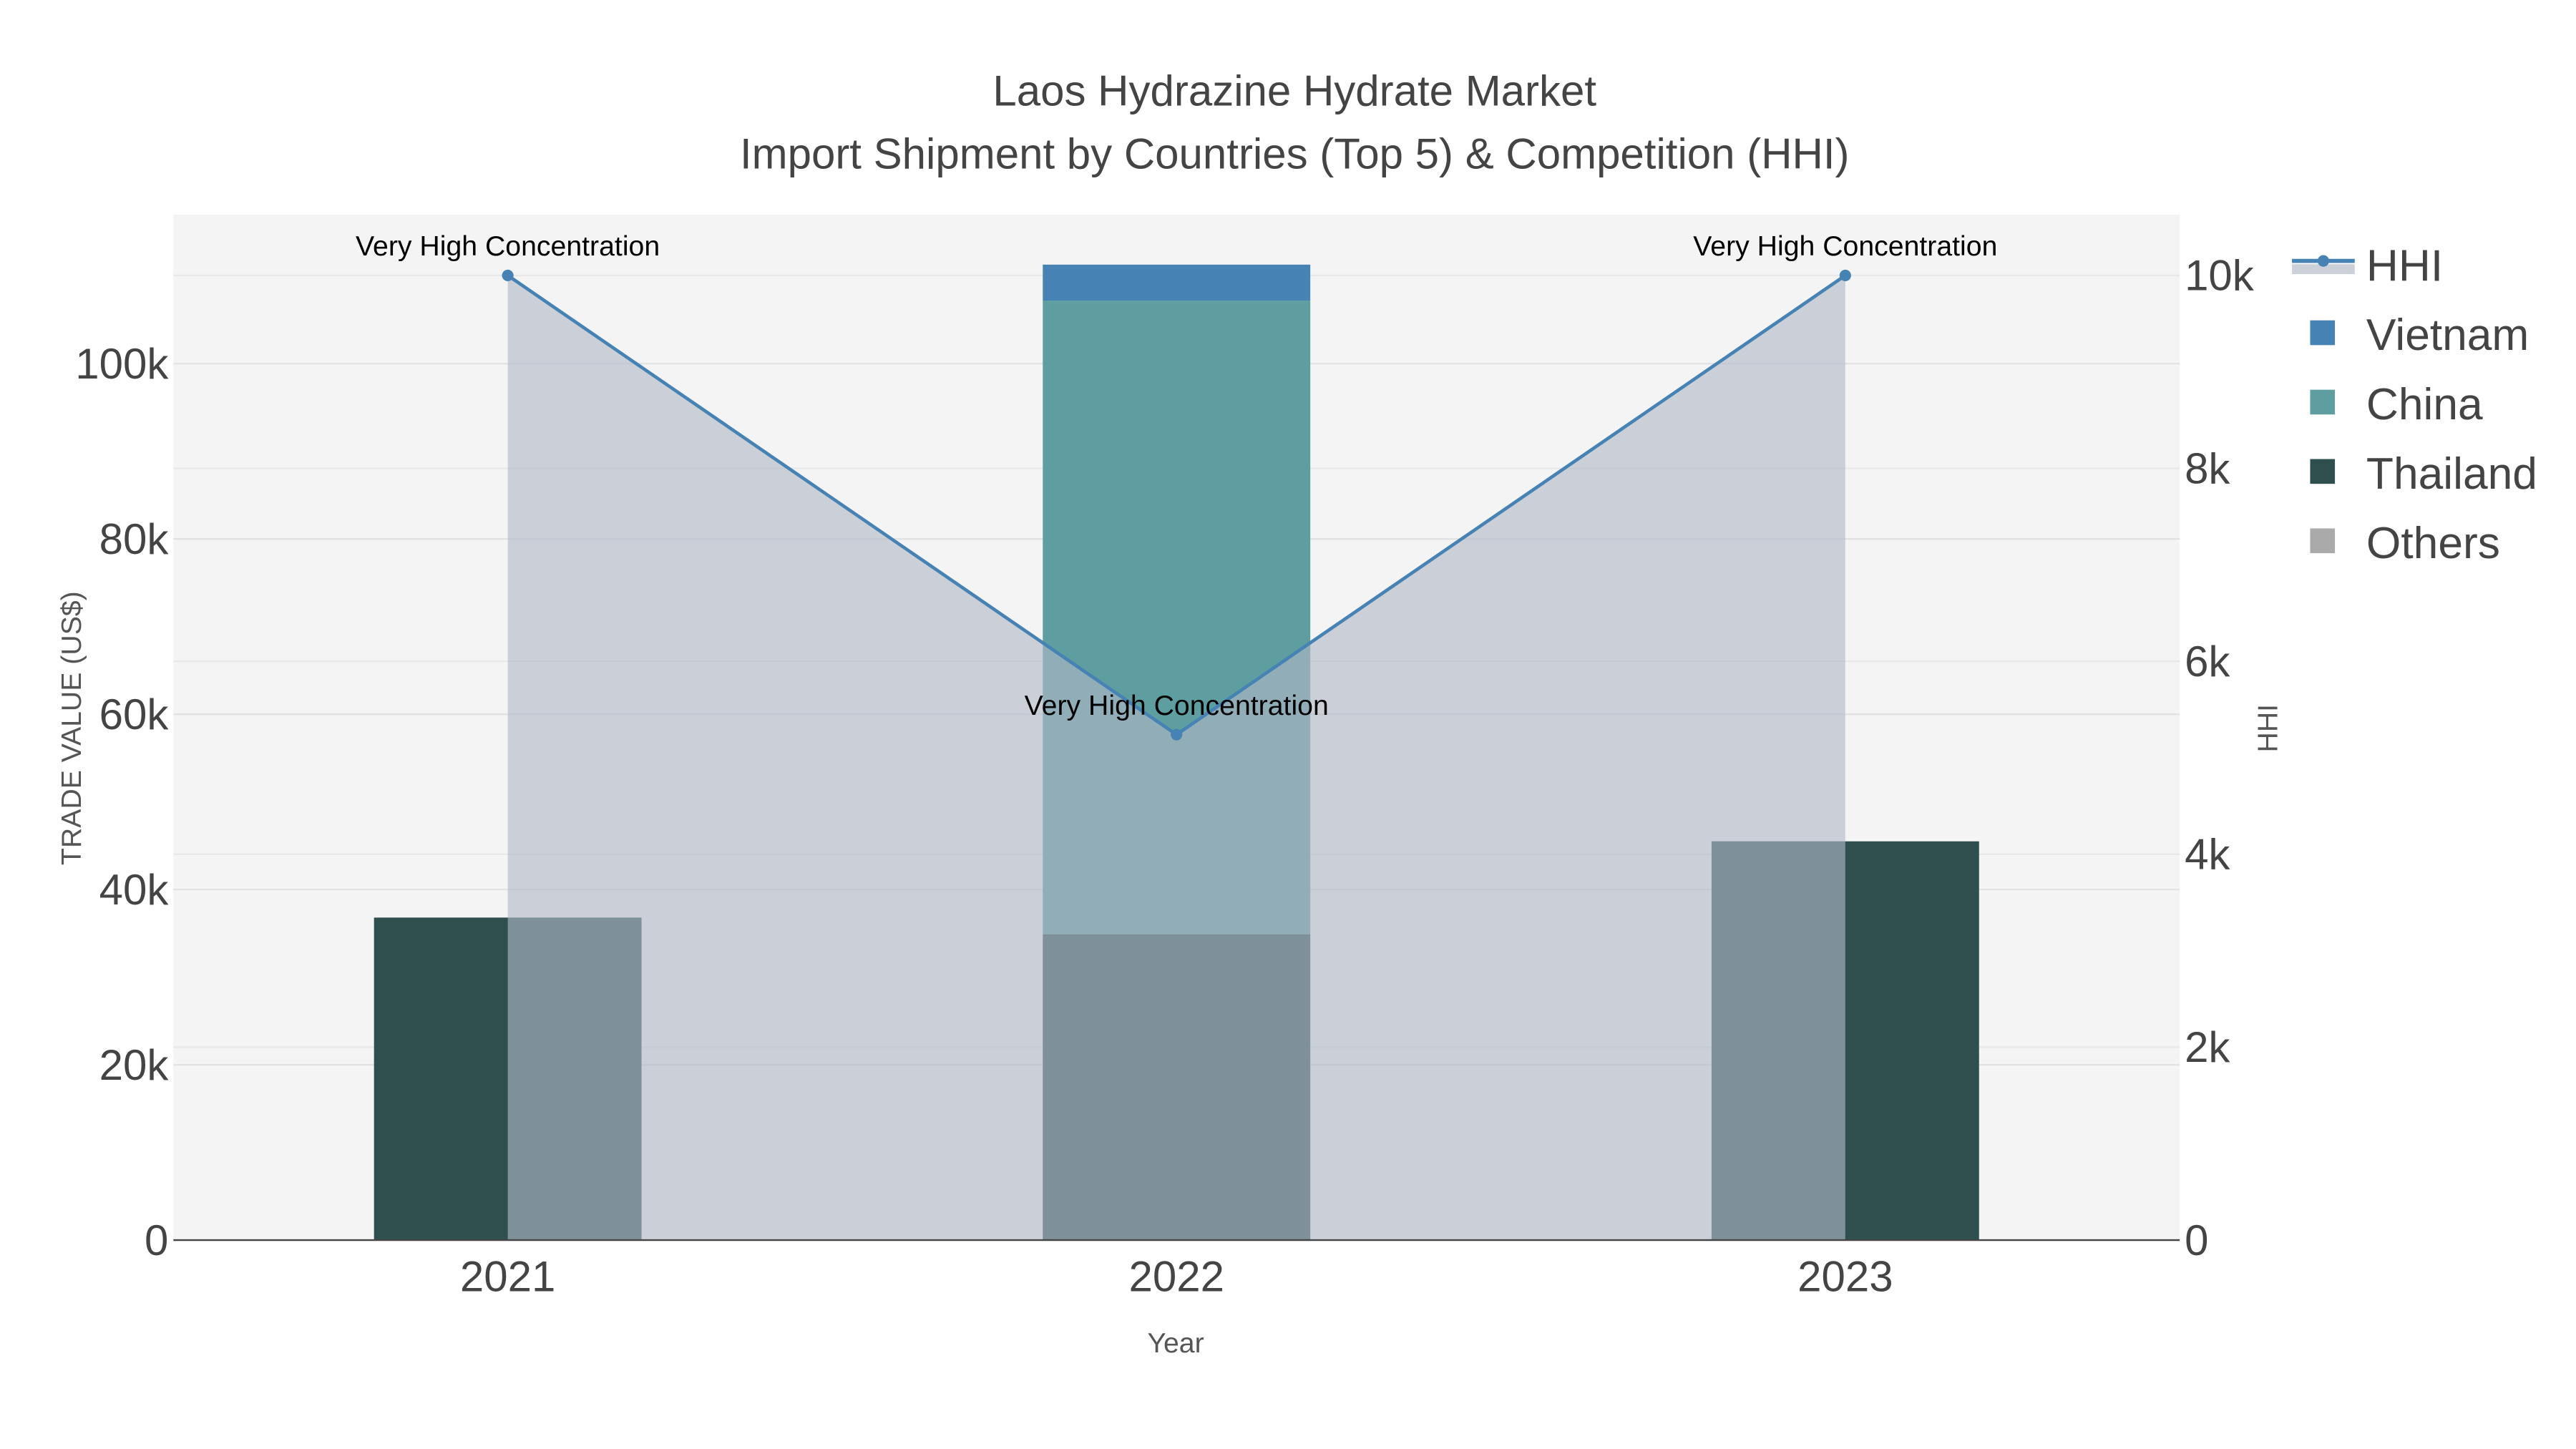  Describe the element at coordinates (2404, 266) in the screenshot. I see `legend-label-hhi: HHI` at that location.